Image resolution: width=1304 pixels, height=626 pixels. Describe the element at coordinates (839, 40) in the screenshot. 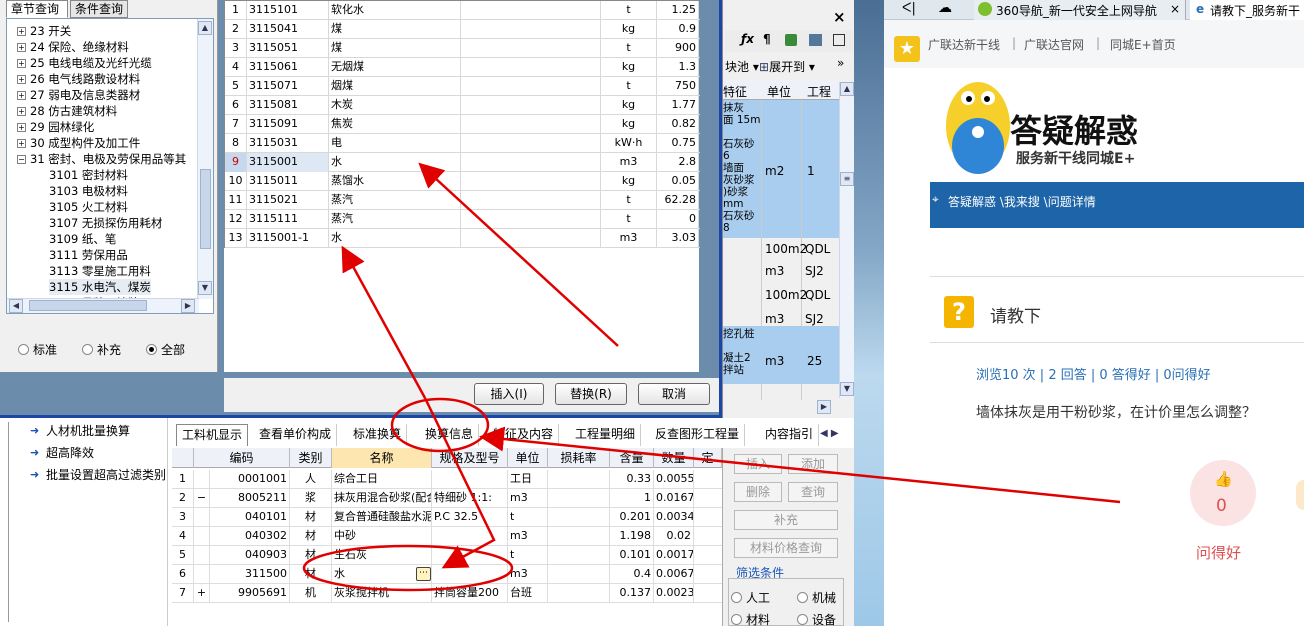

I see `table-icon` at that location.